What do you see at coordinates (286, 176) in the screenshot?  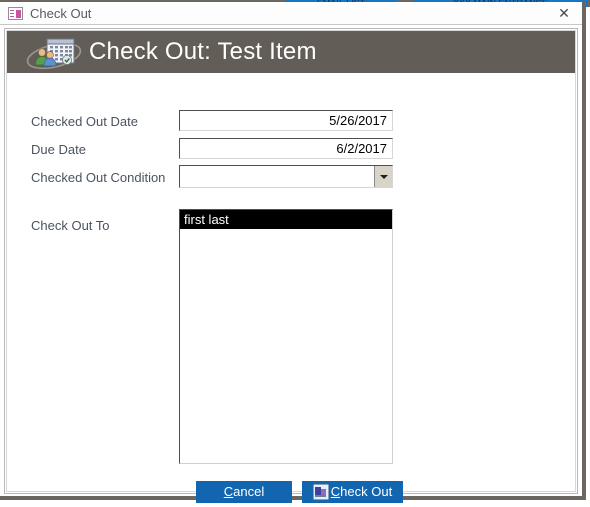 I see `checked-out-condition-combobox` at bounding box center [286, 176].